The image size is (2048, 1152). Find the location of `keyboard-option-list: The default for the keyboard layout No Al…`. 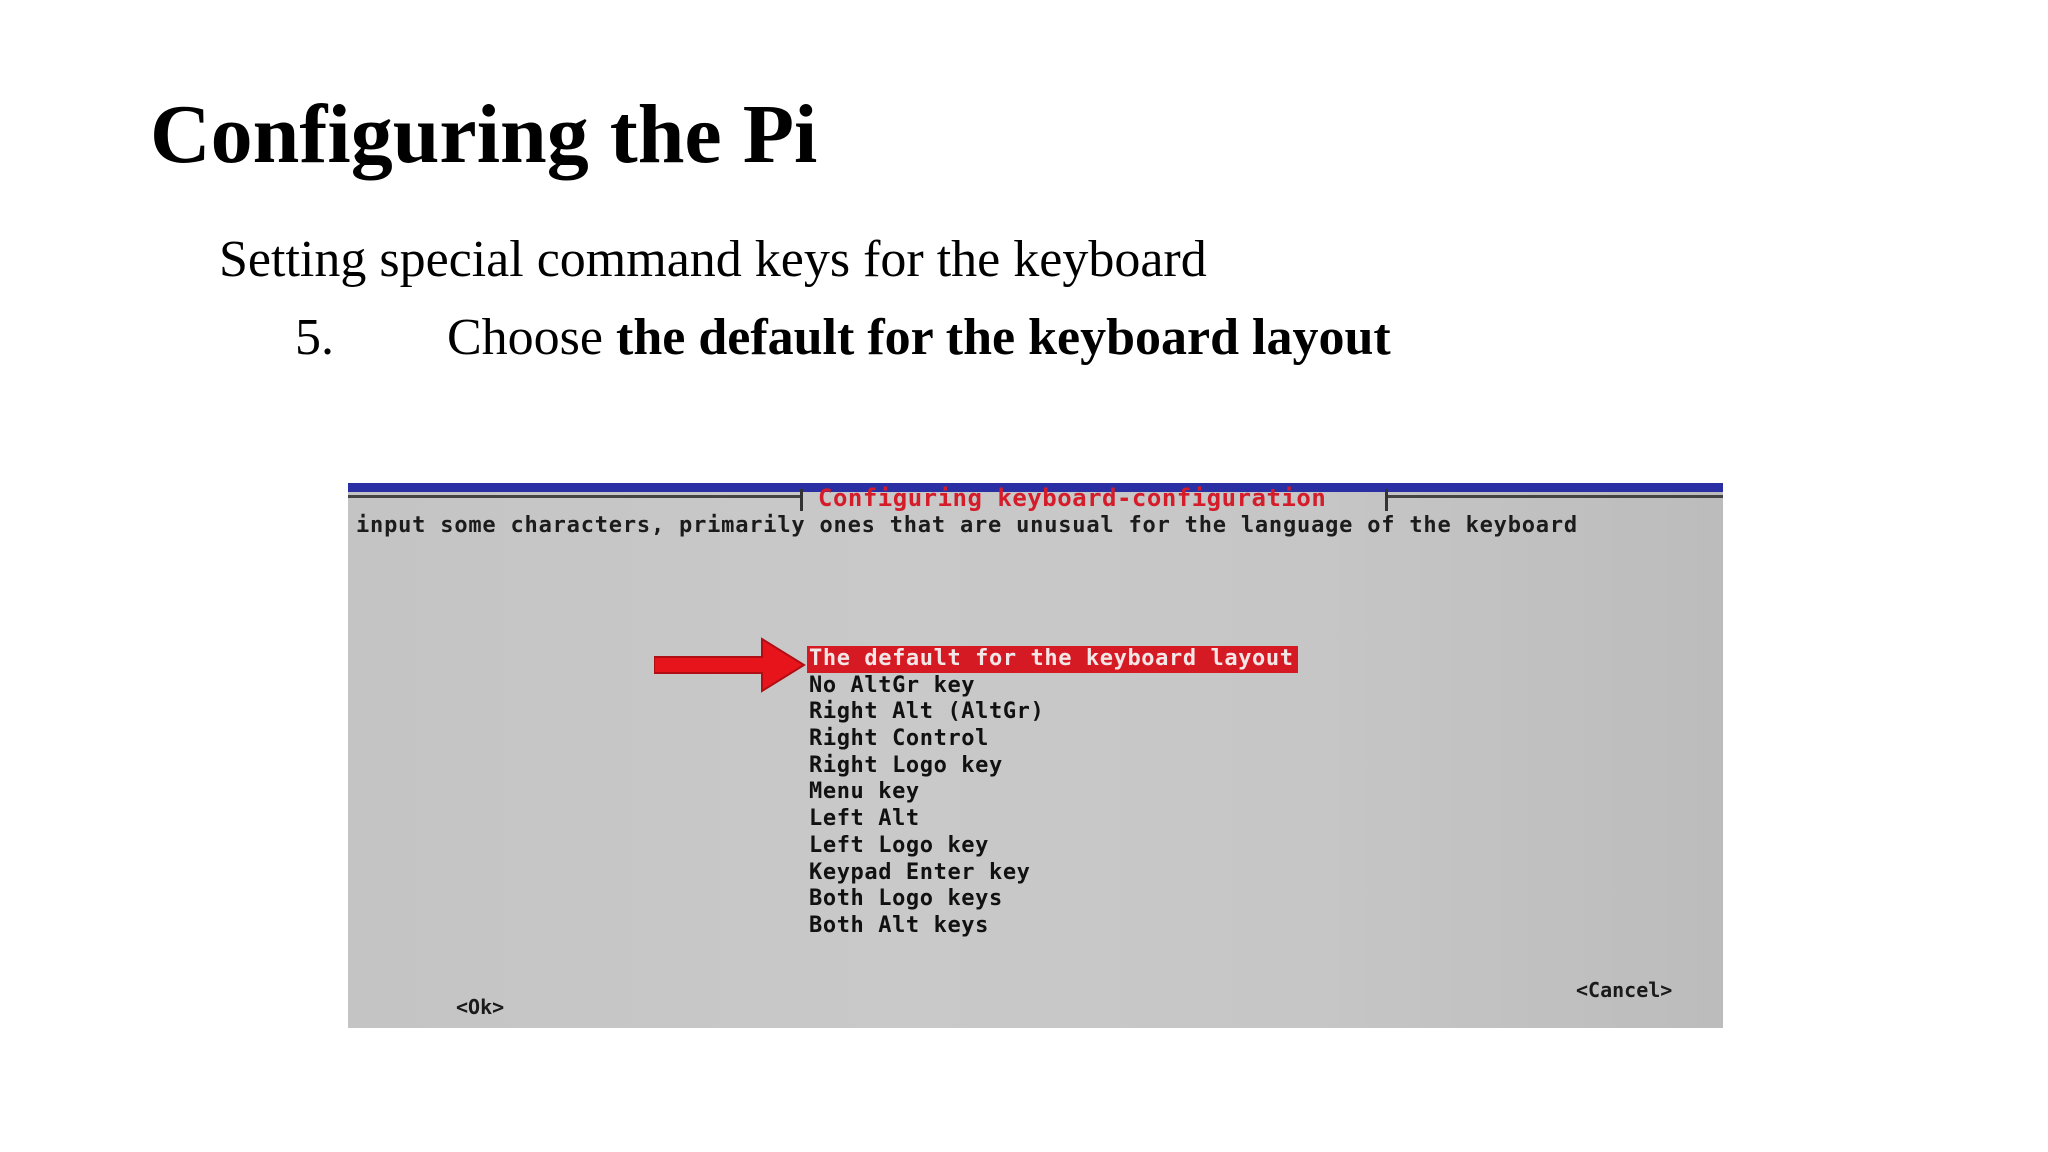

keyboard-option-list: The default for the keyboard layout No Al… is located at coordinates (1052, 793).